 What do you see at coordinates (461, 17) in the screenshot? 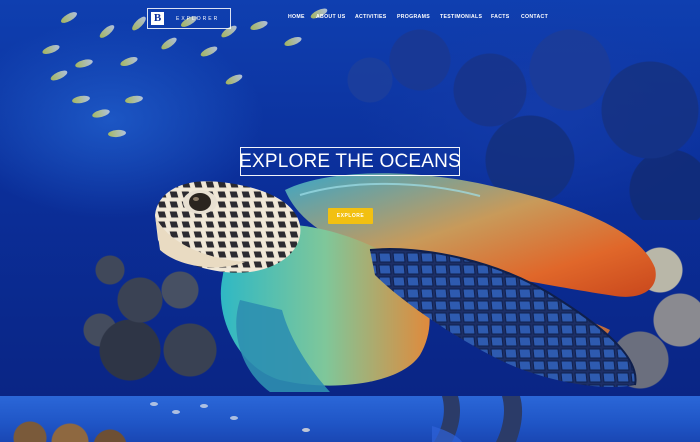
I see `nav-testimonials: TESTIMONIALS` at bounding box center [461, 17].